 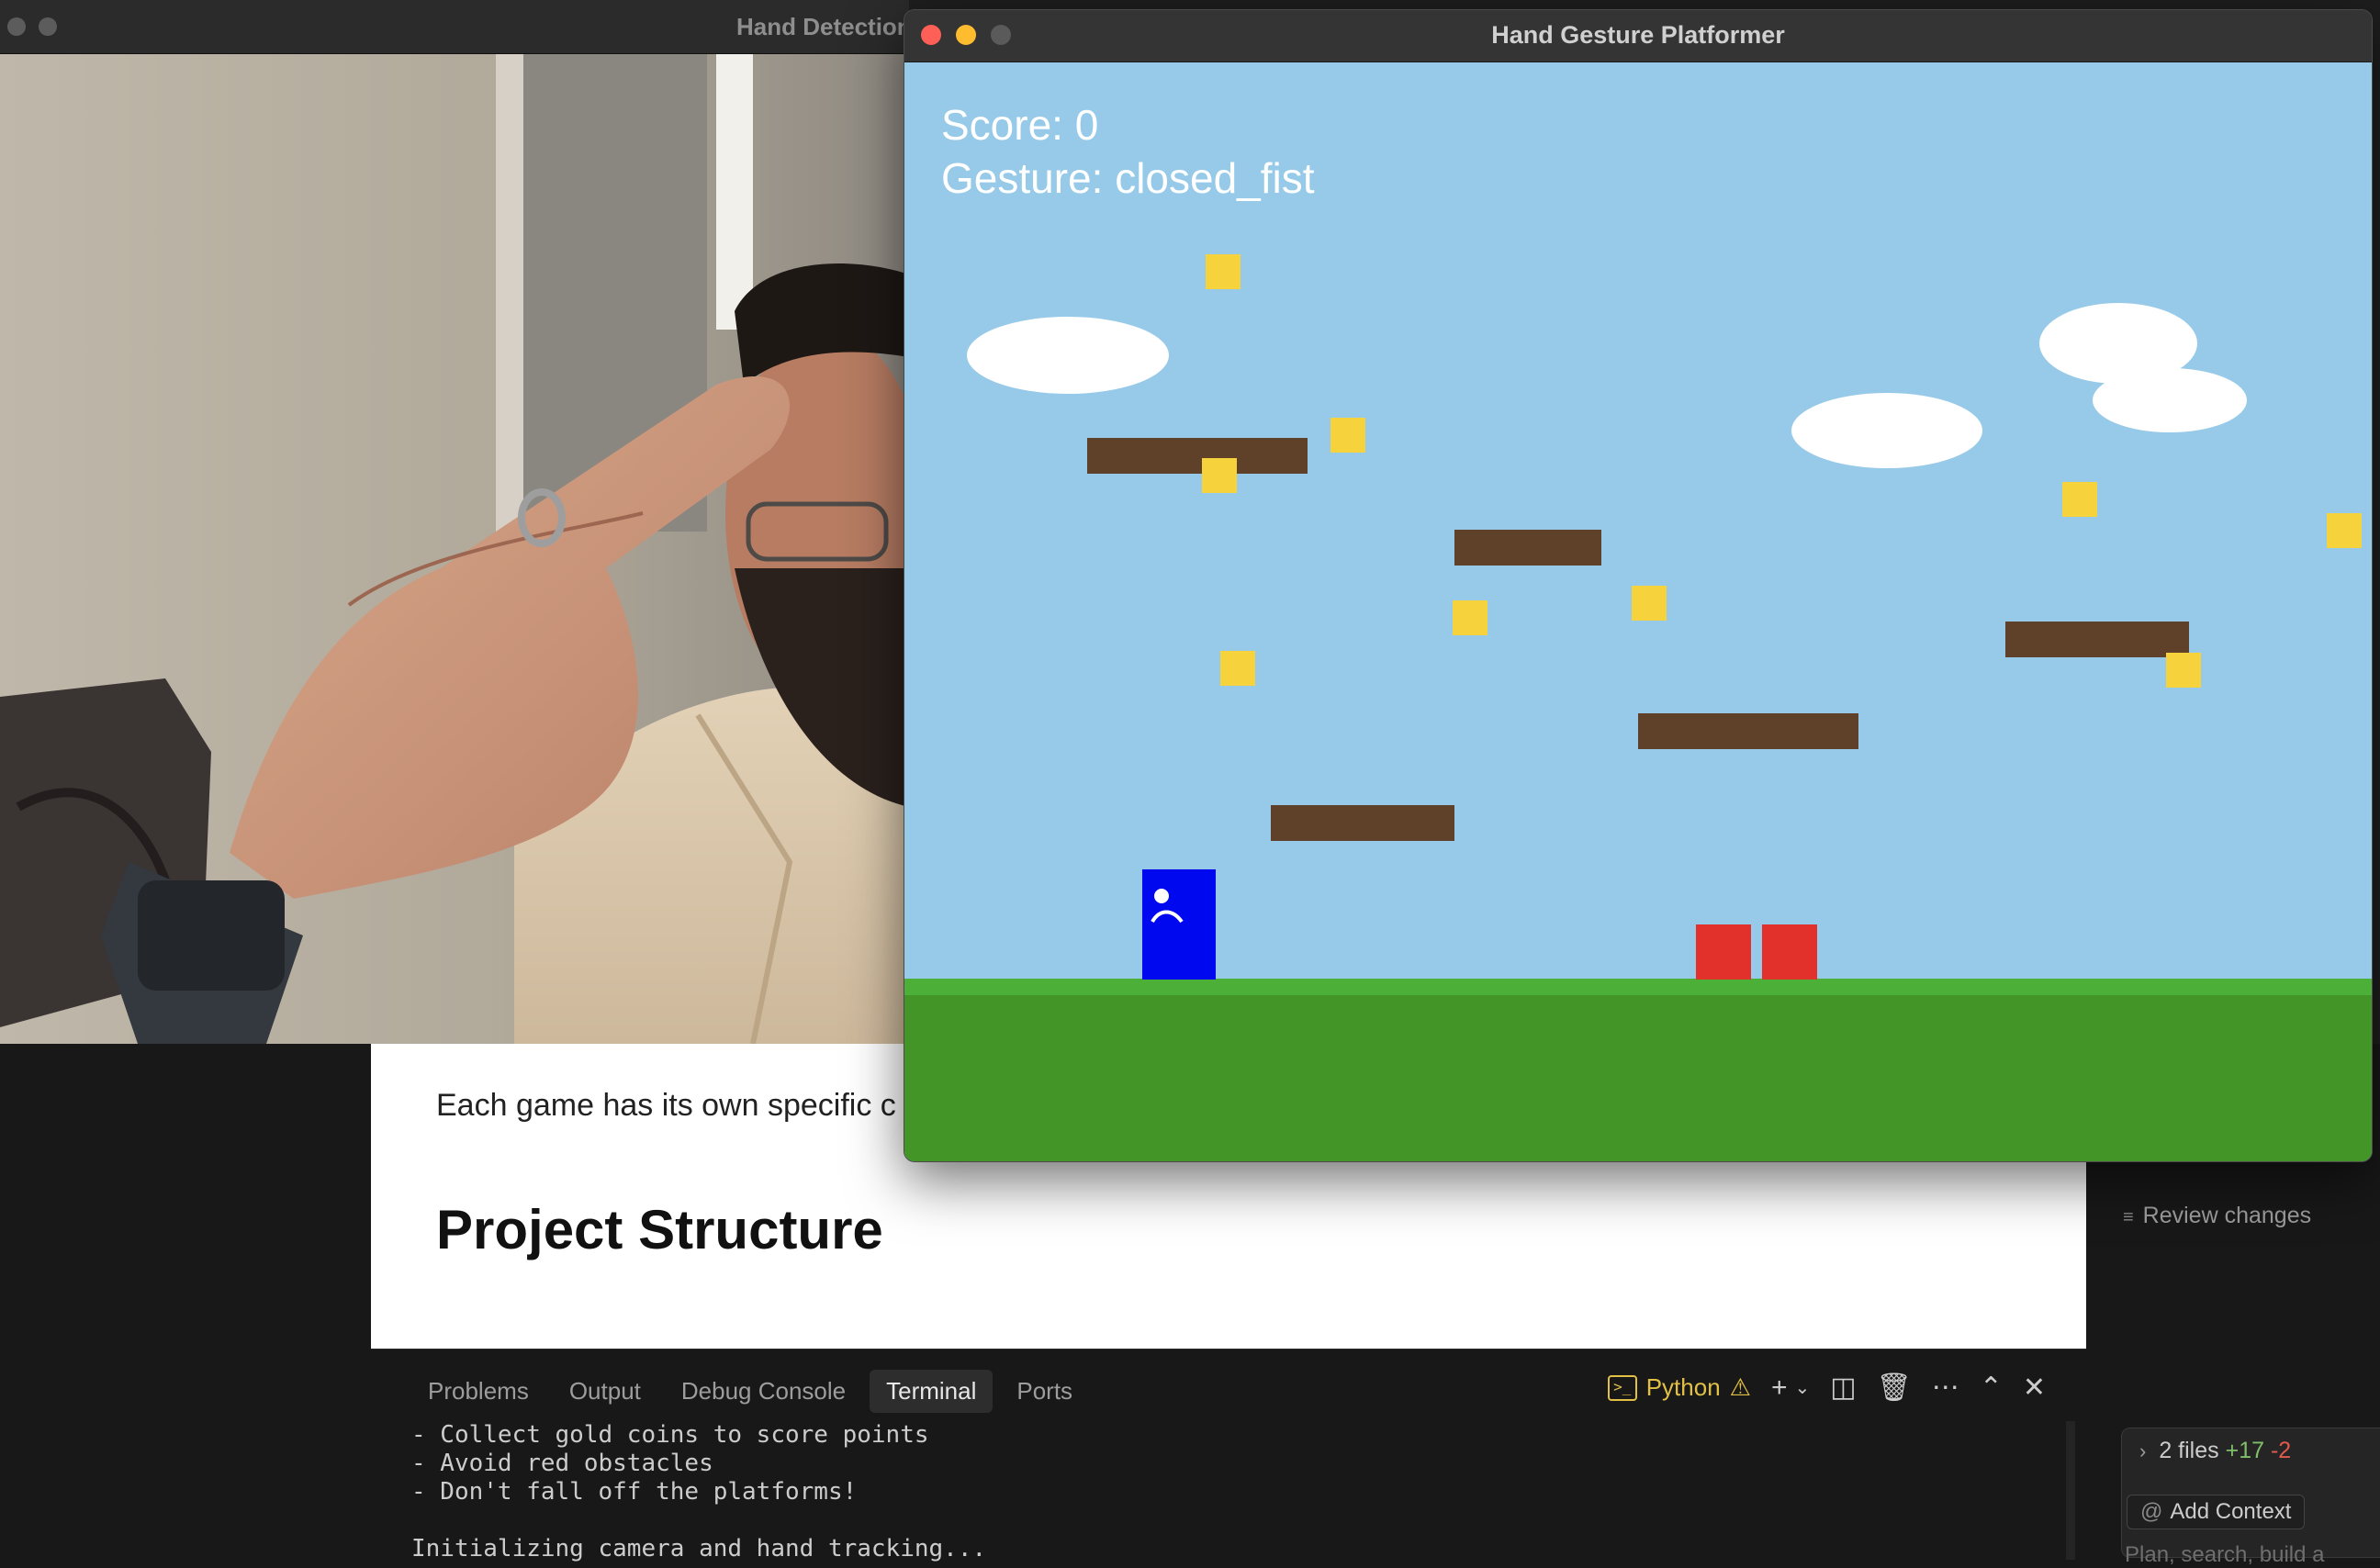 What do you see at coordinates (2128, 1217) in the screenshot?
I see `list-icon: ≡` at bounding box center [2128, 1217].